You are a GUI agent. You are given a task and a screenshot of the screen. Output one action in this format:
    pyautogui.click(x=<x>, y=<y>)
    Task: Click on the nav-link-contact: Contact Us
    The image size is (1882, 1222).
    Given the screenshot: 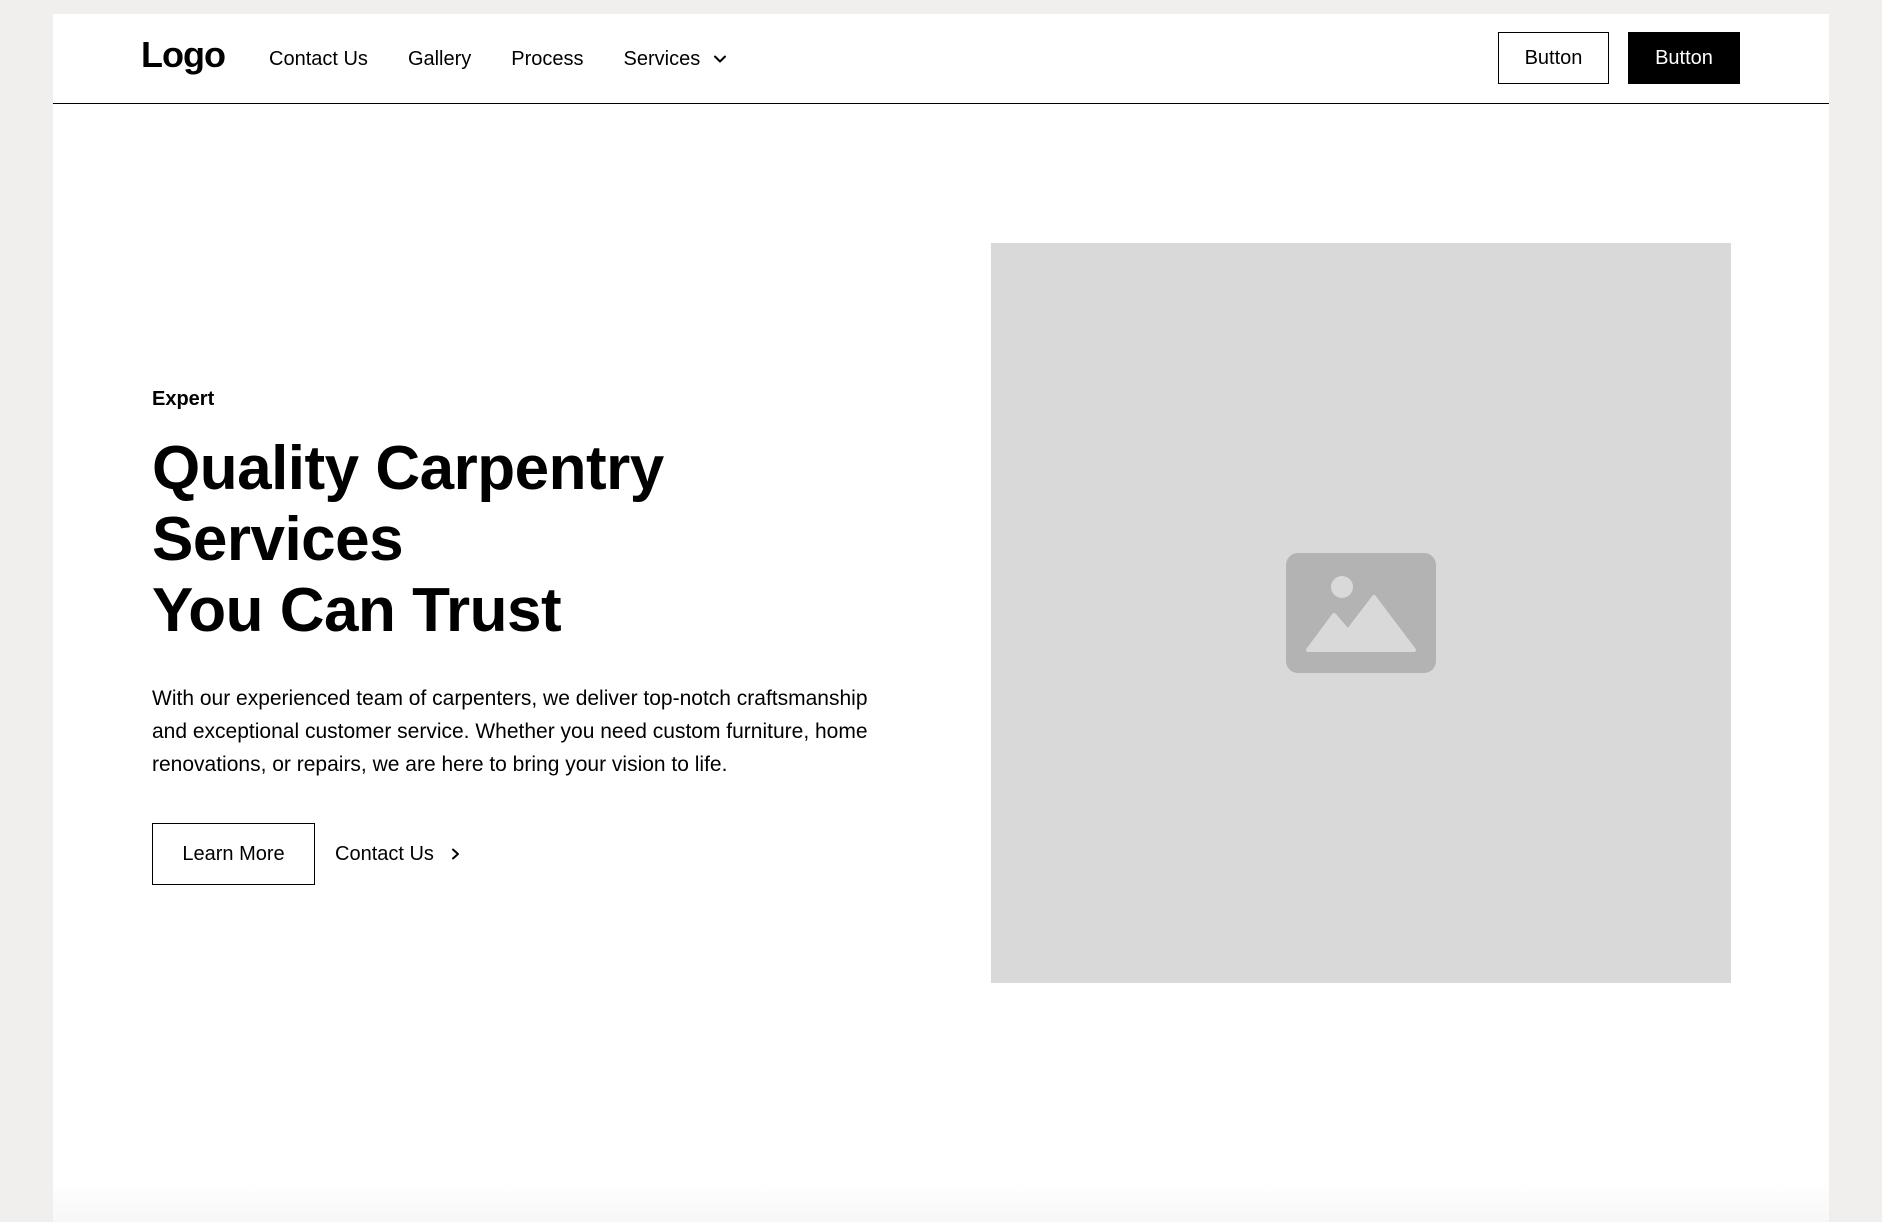 What is the action you would take?
    pyautogui.click(x=318, y=59)
    